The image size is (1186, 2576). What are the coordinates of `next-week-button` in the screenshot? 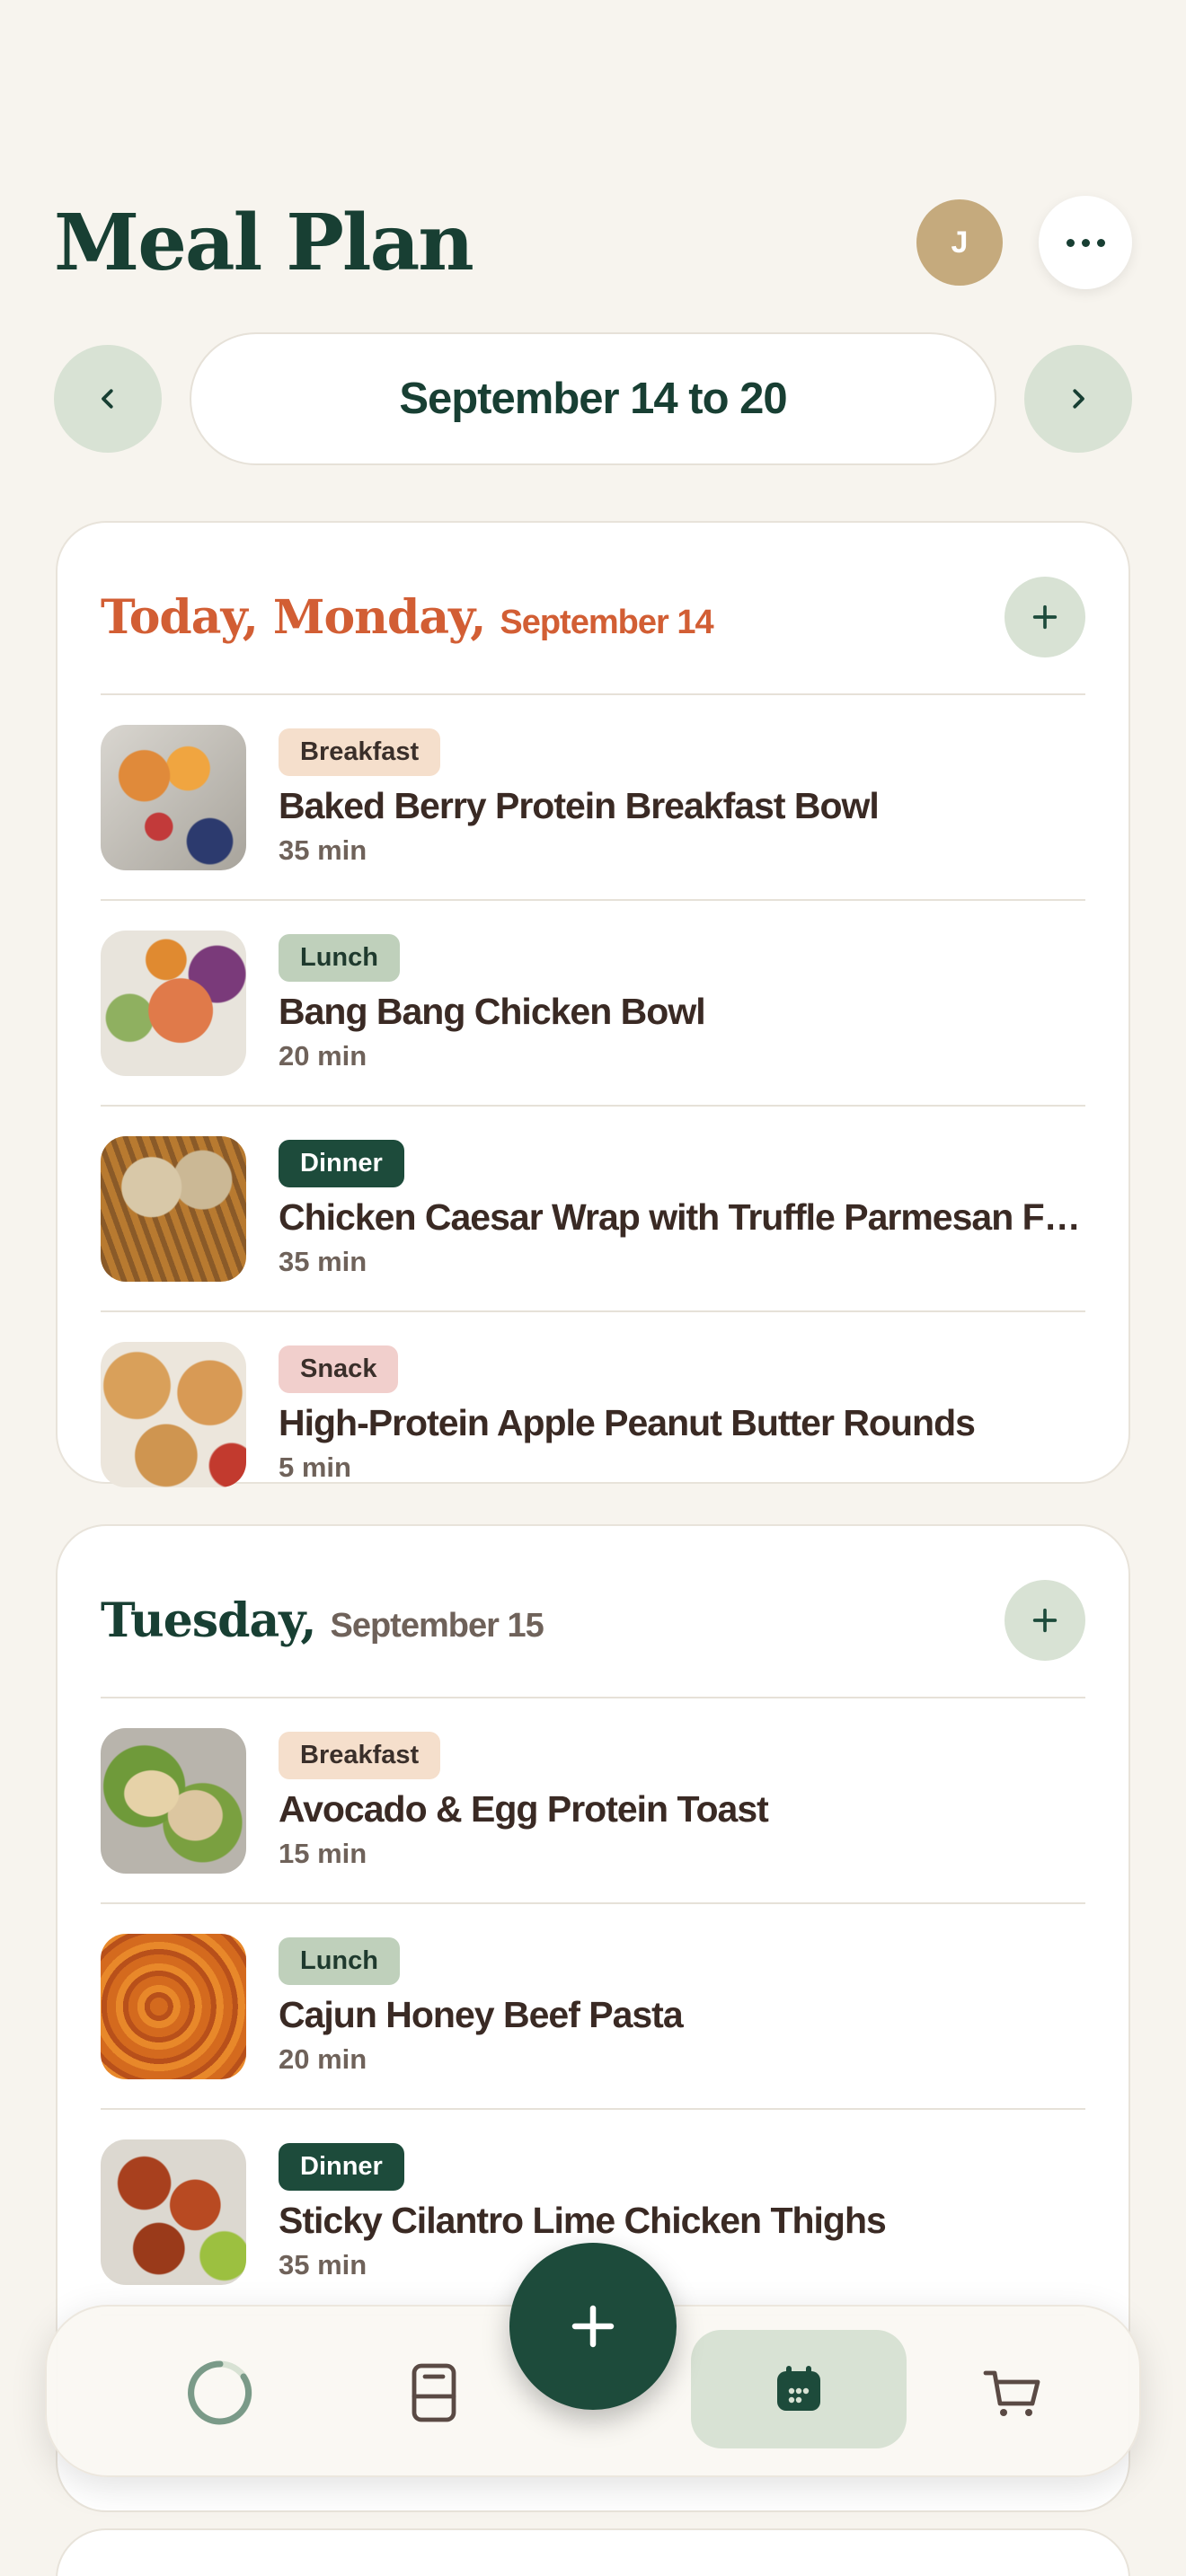 It's located at (1078, 399).